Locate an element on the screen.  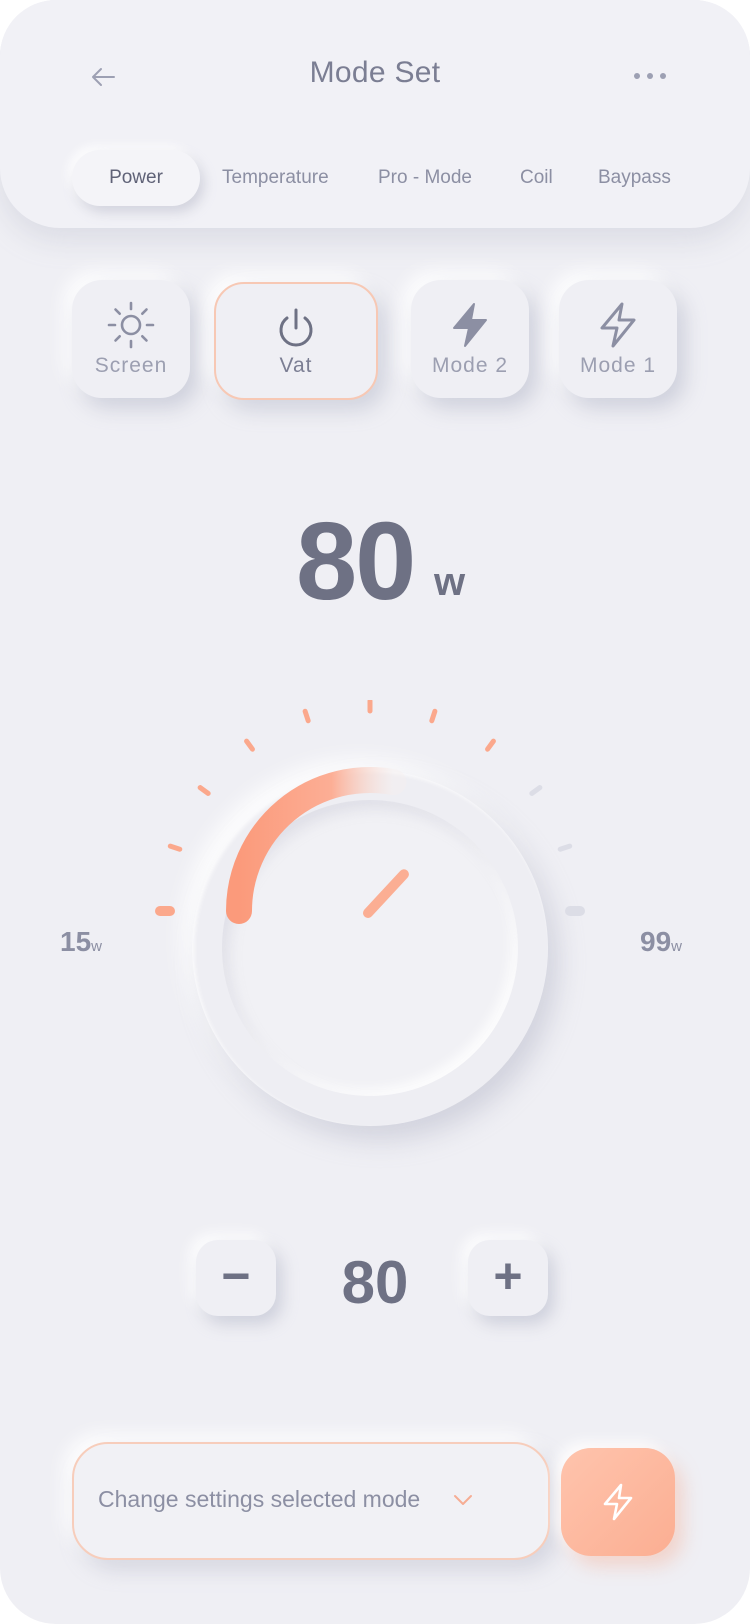
select-text: Change settings selected mode is located at coordinates (259, 1499).